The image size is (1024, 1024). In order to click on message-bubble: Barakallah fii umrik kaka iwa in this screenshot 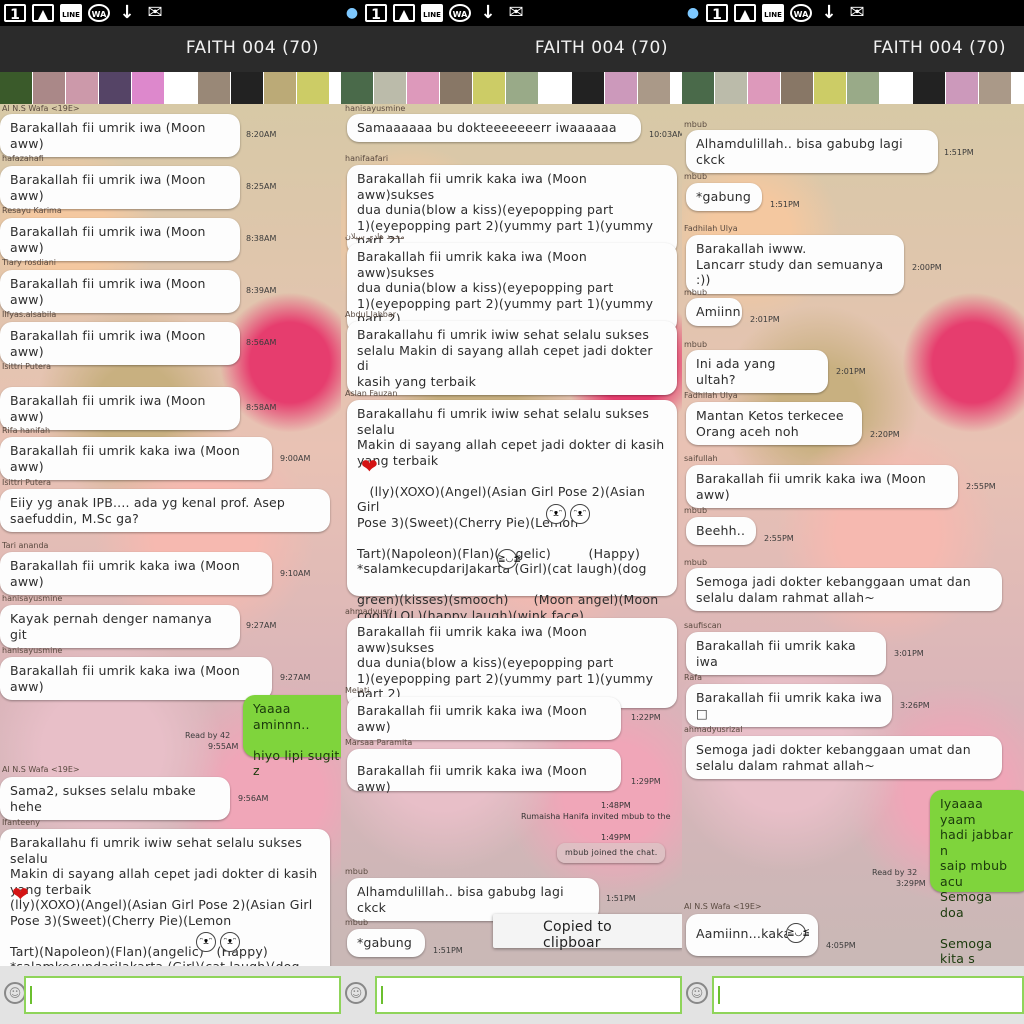, I will do `click(786, 653)`.